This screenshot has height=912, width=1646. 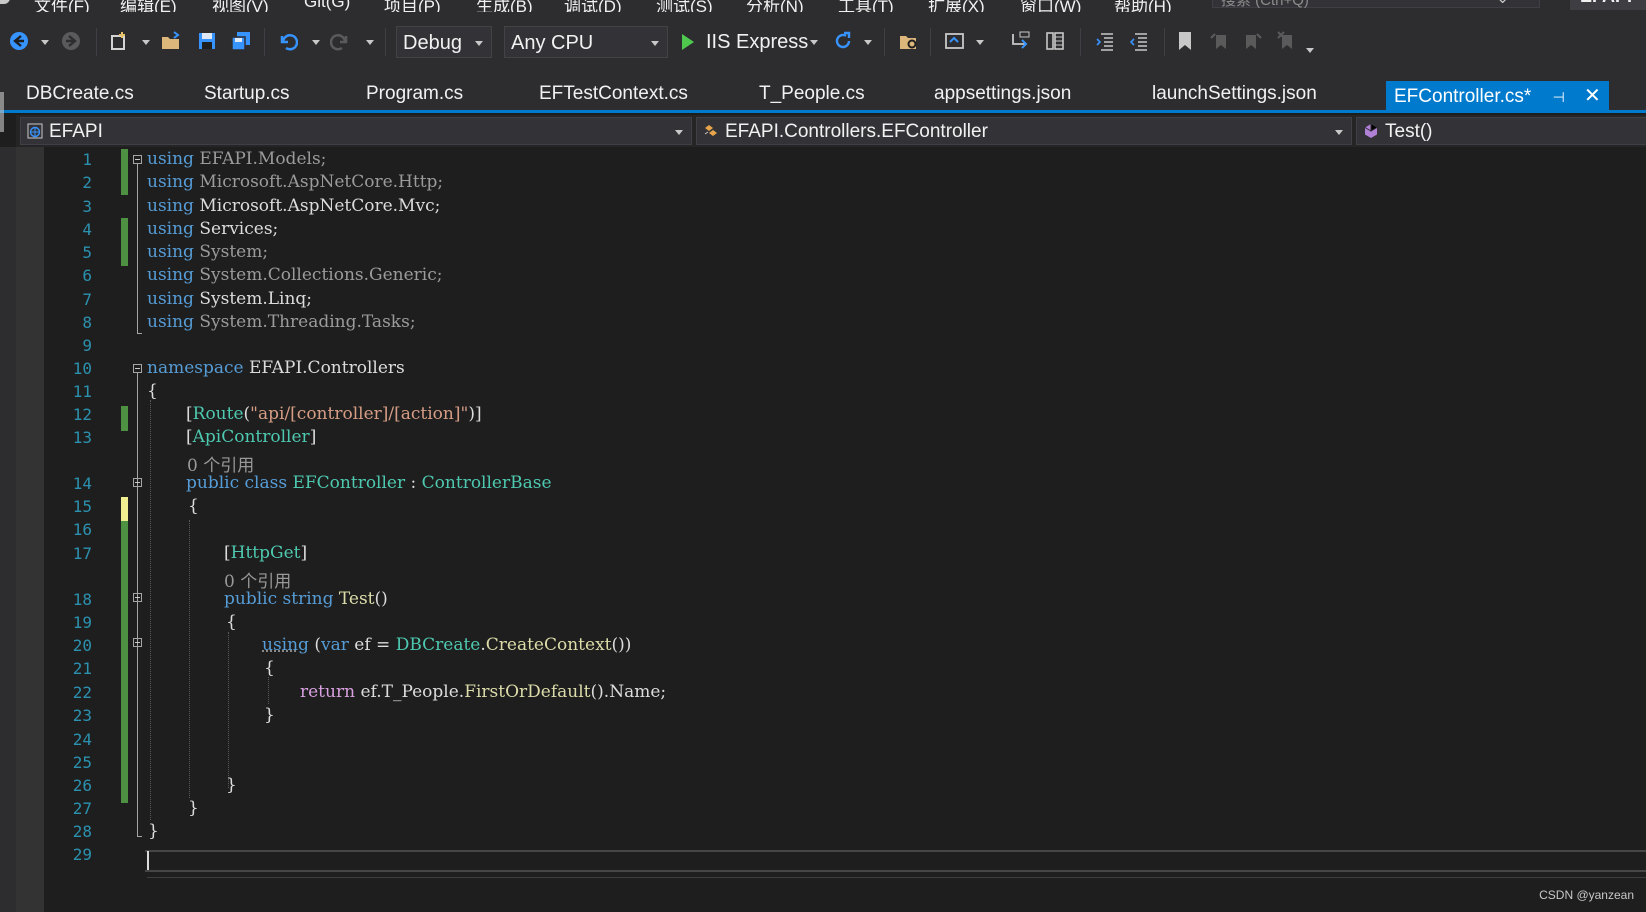 I want to click on line-number: 12, so click(x=82, y=414).